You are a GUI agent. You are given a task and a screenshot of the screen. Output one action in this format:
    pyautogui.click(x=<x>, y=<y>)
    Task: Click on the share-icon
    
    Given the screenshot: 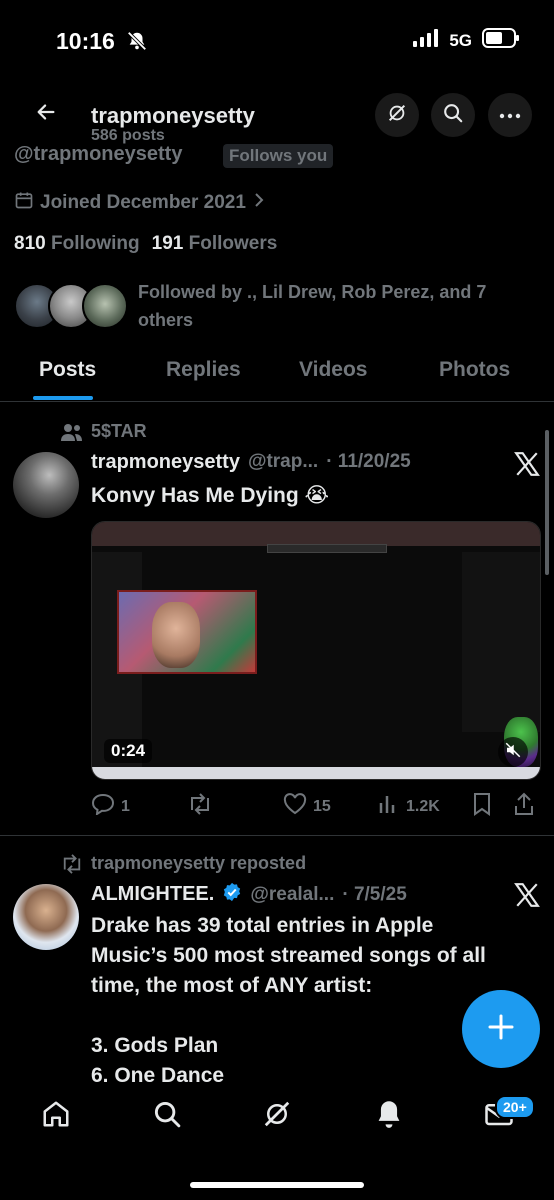 What is the action you would take?
    pyautogui.click(x=524, y=806)
    